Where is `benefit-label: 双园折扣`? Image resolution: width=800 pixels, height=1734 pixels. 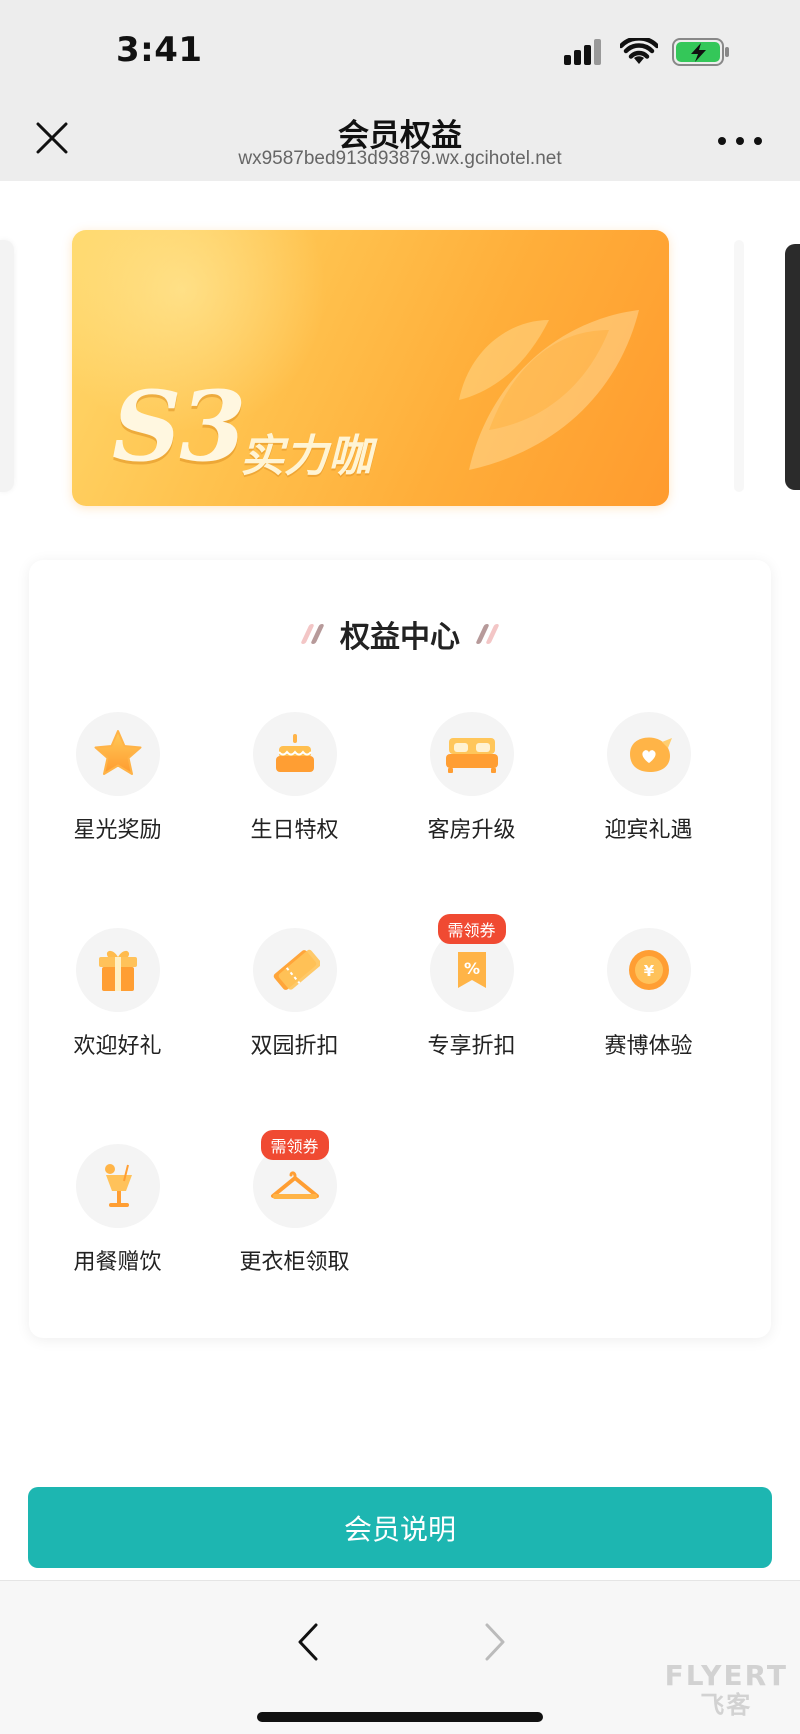
benefit-label: 双园折扣 is located at coordinates (294, 1046).